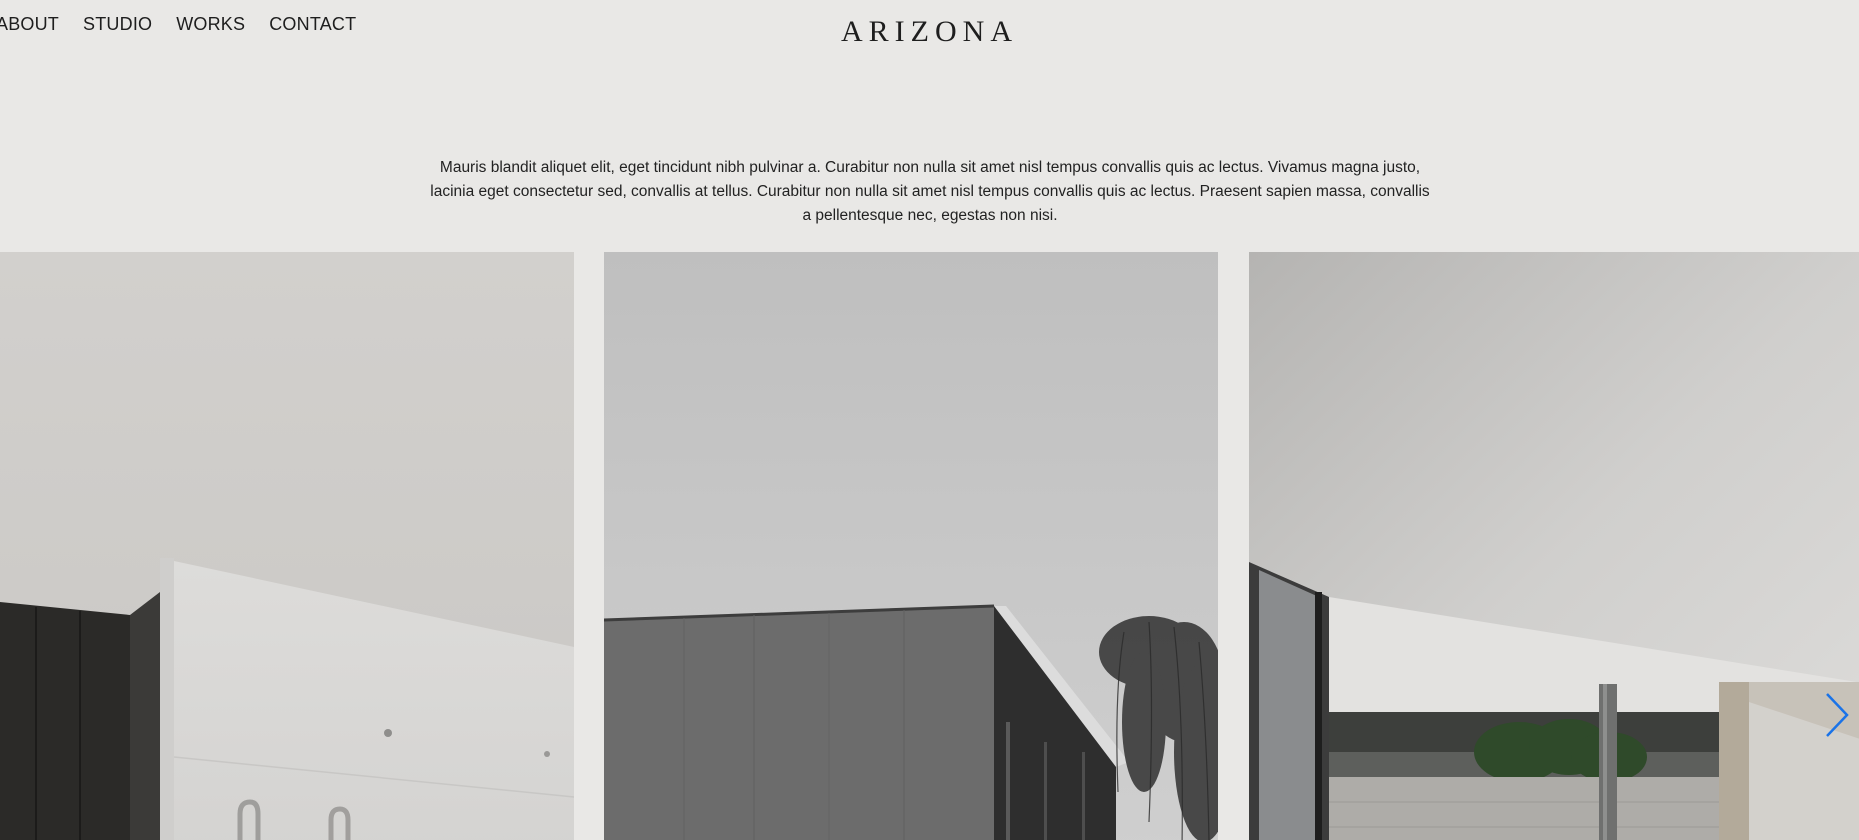  I want to click on site-logo: ARIZONA, so click(929, 32).